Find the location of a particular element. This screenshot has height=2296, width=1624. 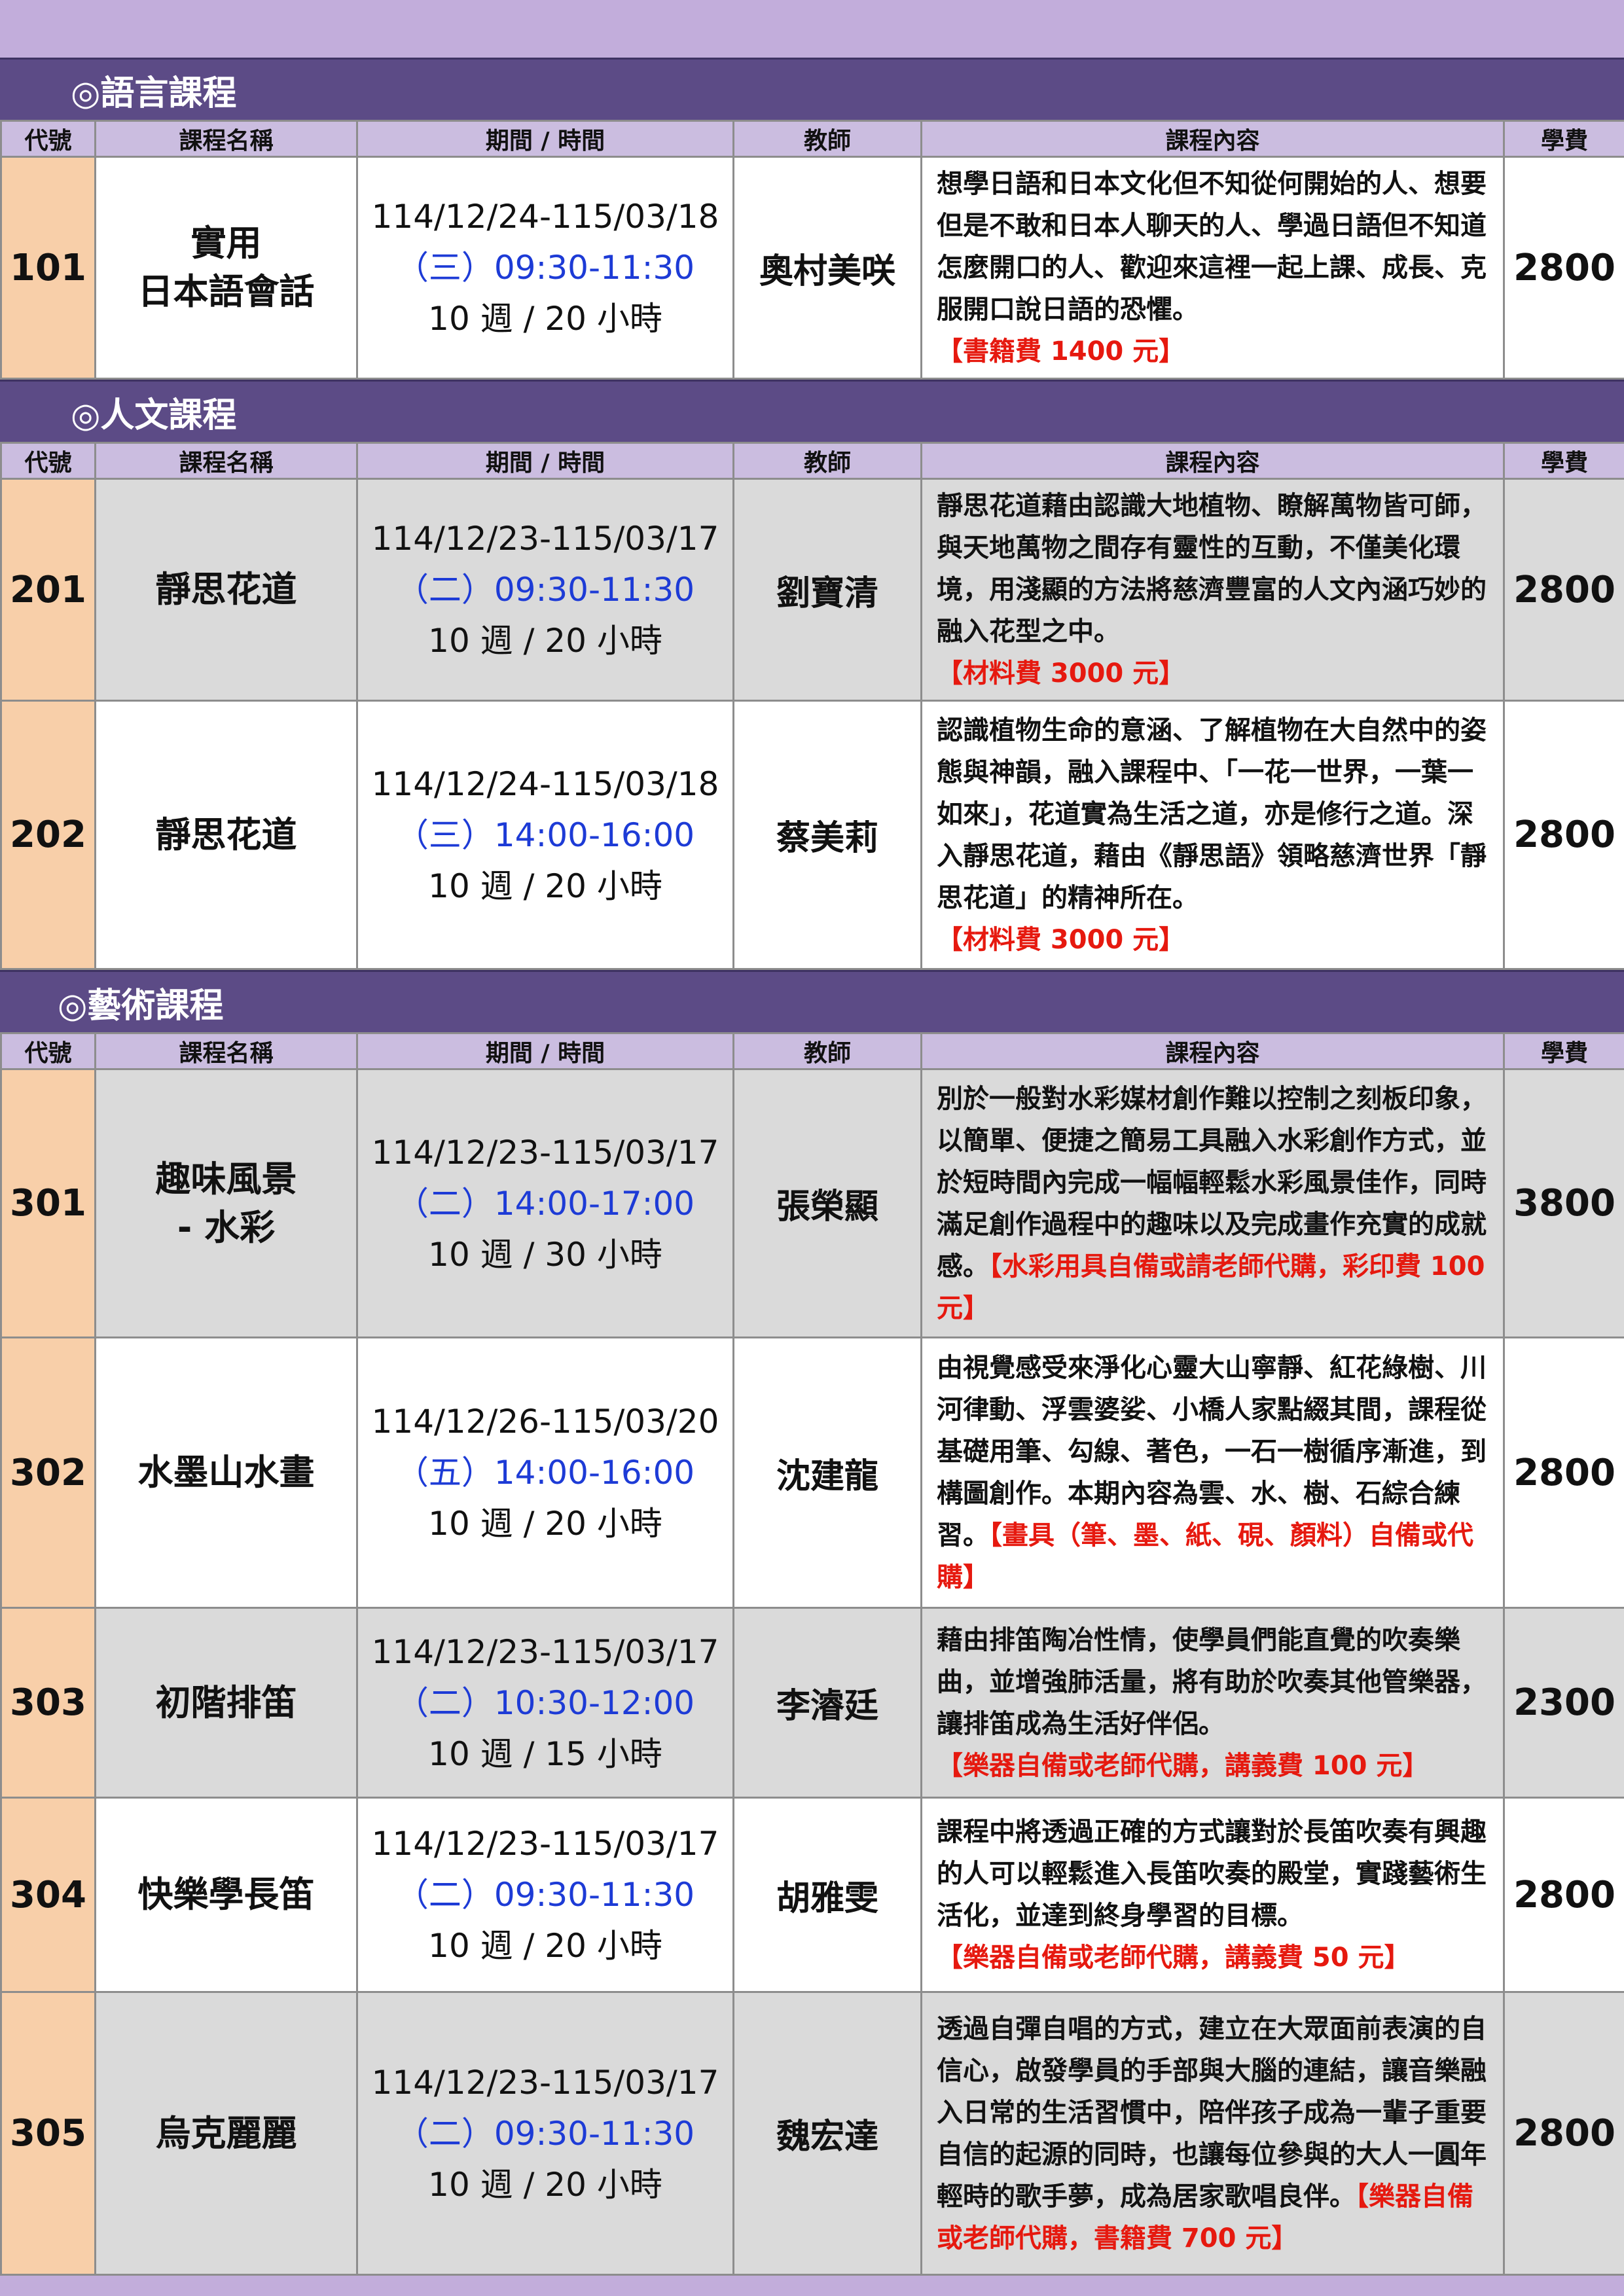

course-code: 301 is located at coordinates (48, 1203).